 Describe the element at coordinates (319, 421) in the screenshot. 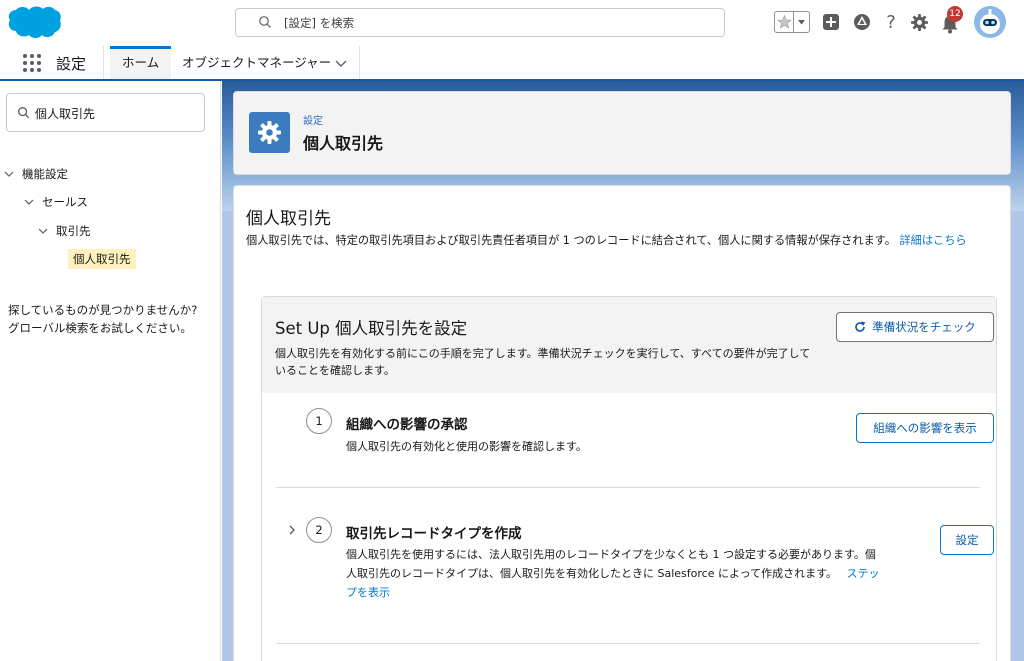

I see `step-number: 1` at that location.